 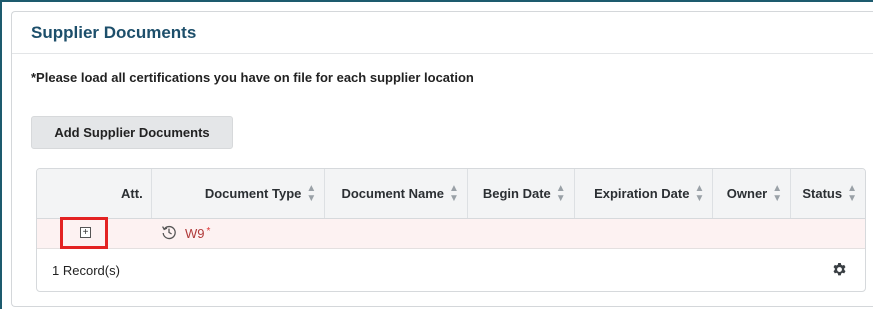 I want to click on expand-icon: +, so click(x=85, y=232).